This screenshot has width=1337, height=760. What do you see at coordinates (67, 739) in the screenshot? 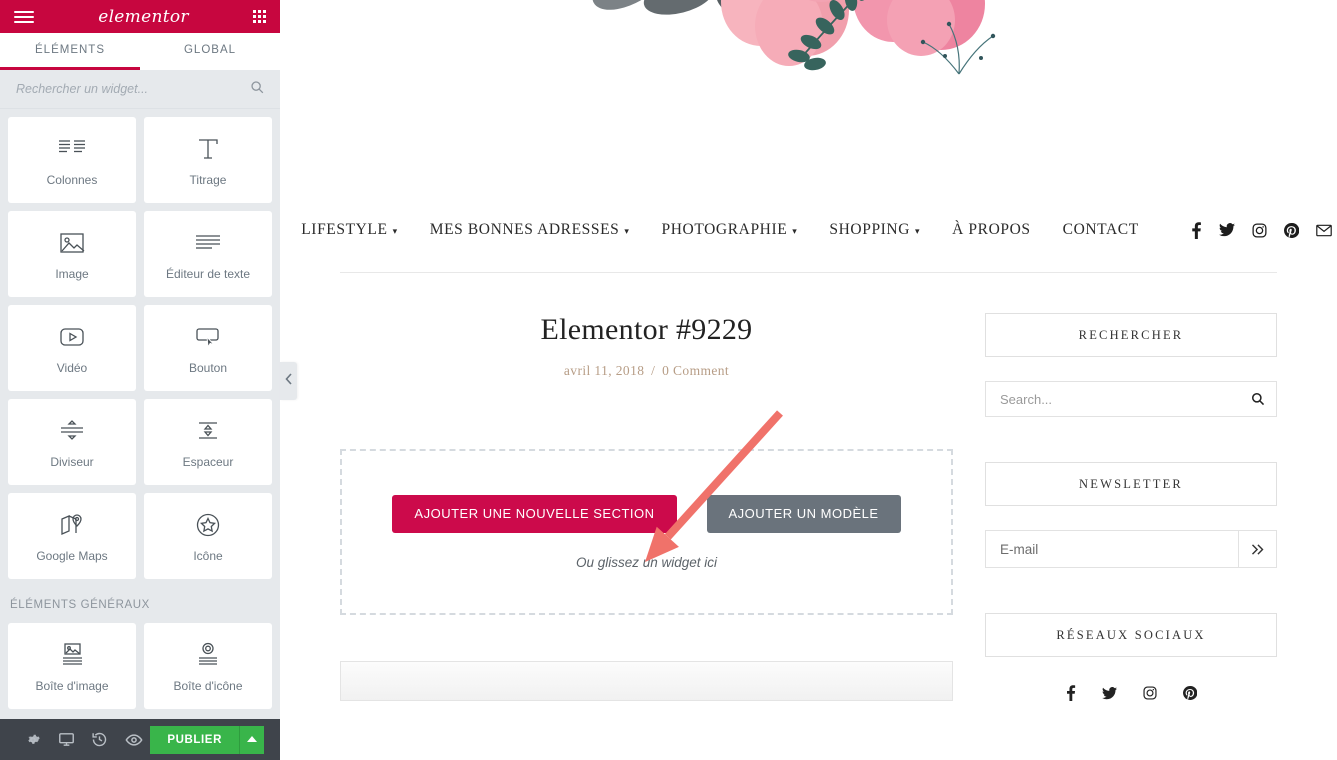
I see `responsive-monitor-icon` at bounding box center [67, 739].